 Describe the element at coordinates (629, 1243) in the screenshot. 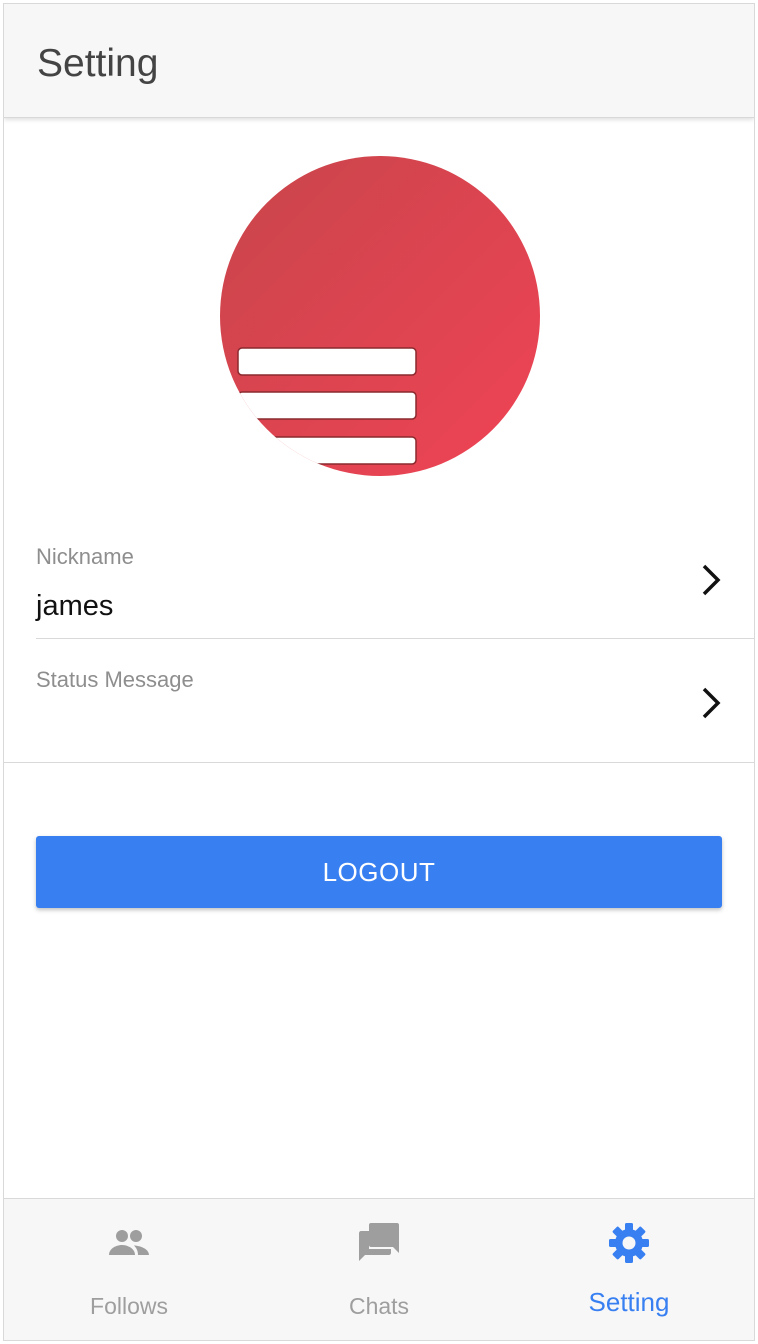

I see `gear-icon` at that location.